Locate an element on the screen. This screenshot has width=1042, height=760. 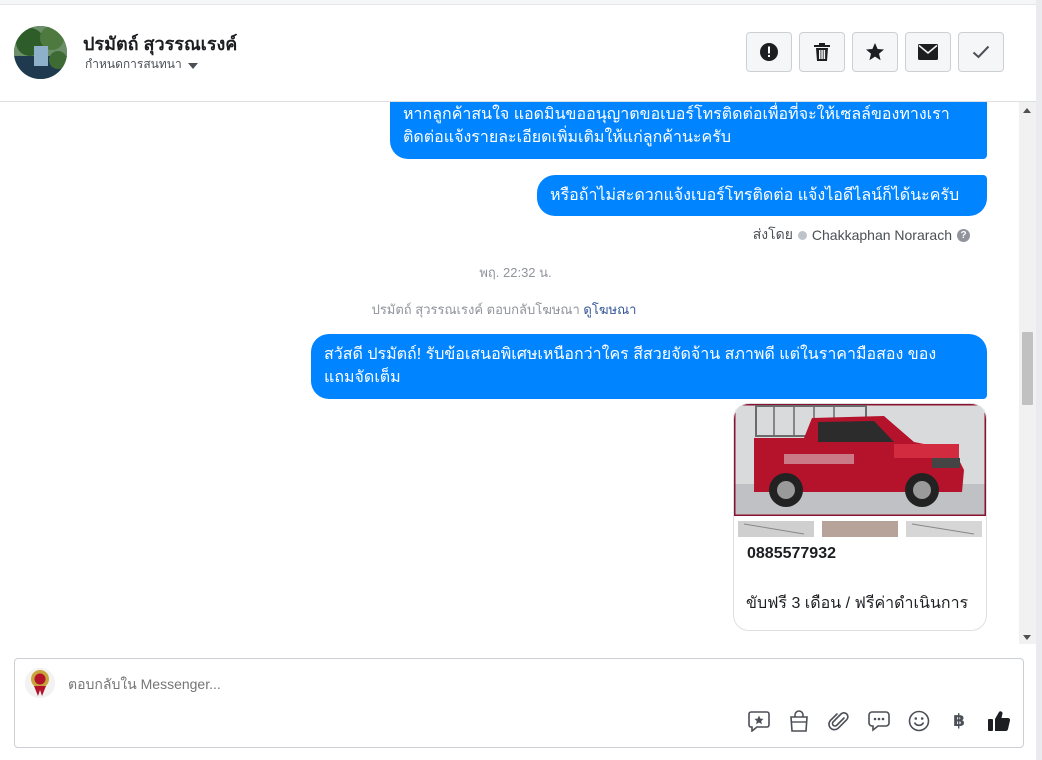
reply-composer: ฿ is located at coordinates (519, 703).